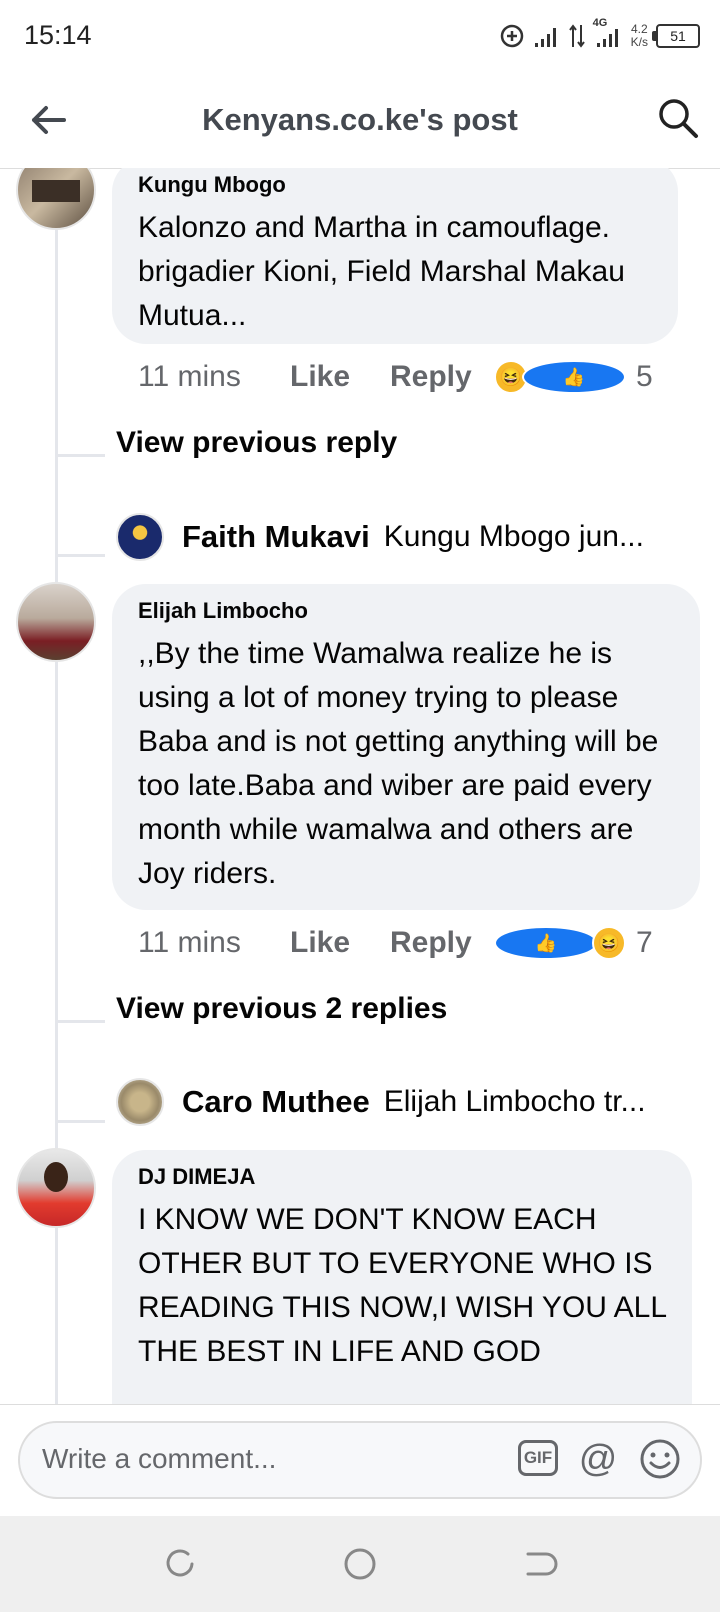 Image resolution: width=720 pixels, height=1612 pixels. What do you see at coordinates (360, 36) in the screenshot?
I see `status-bar: 15:14 4G 4.2 K/s 51` at bounding box center [360, 36].